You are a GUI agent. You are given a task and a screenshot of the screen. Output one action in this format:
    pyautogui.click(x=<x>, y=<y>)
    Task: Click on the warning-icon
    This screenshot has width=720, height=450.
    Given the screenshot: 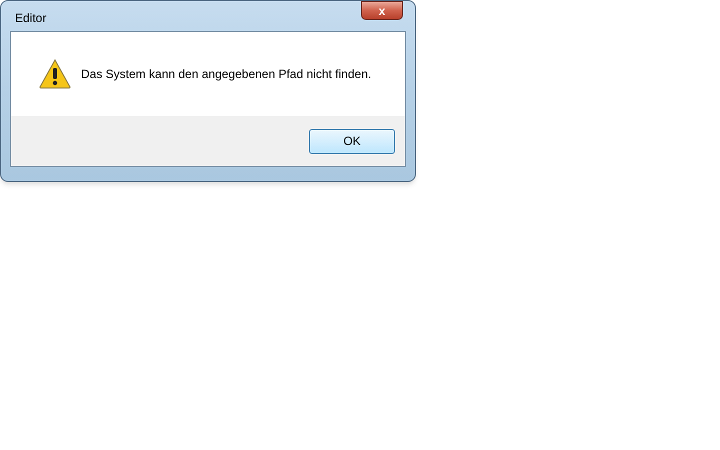 What is the action you would take?
    pyautogui.click(x=55, y=74)
    